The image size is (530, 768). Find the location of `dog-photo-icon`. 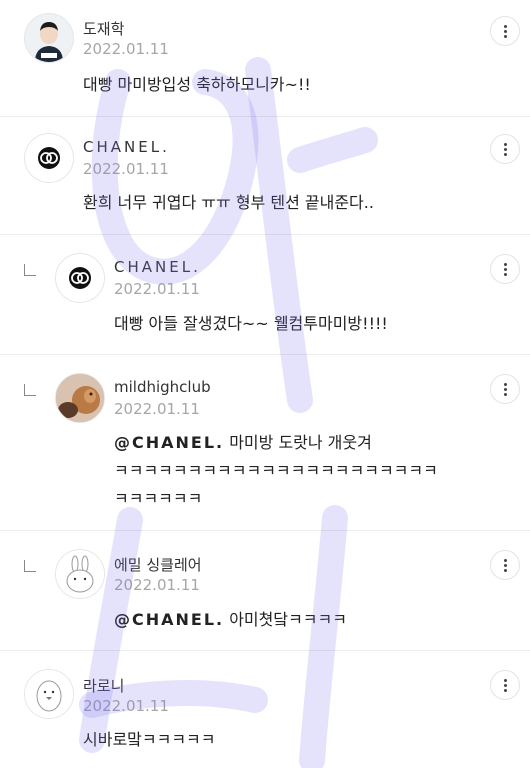

dog-photo-icon is located at coordinates (80, 398).